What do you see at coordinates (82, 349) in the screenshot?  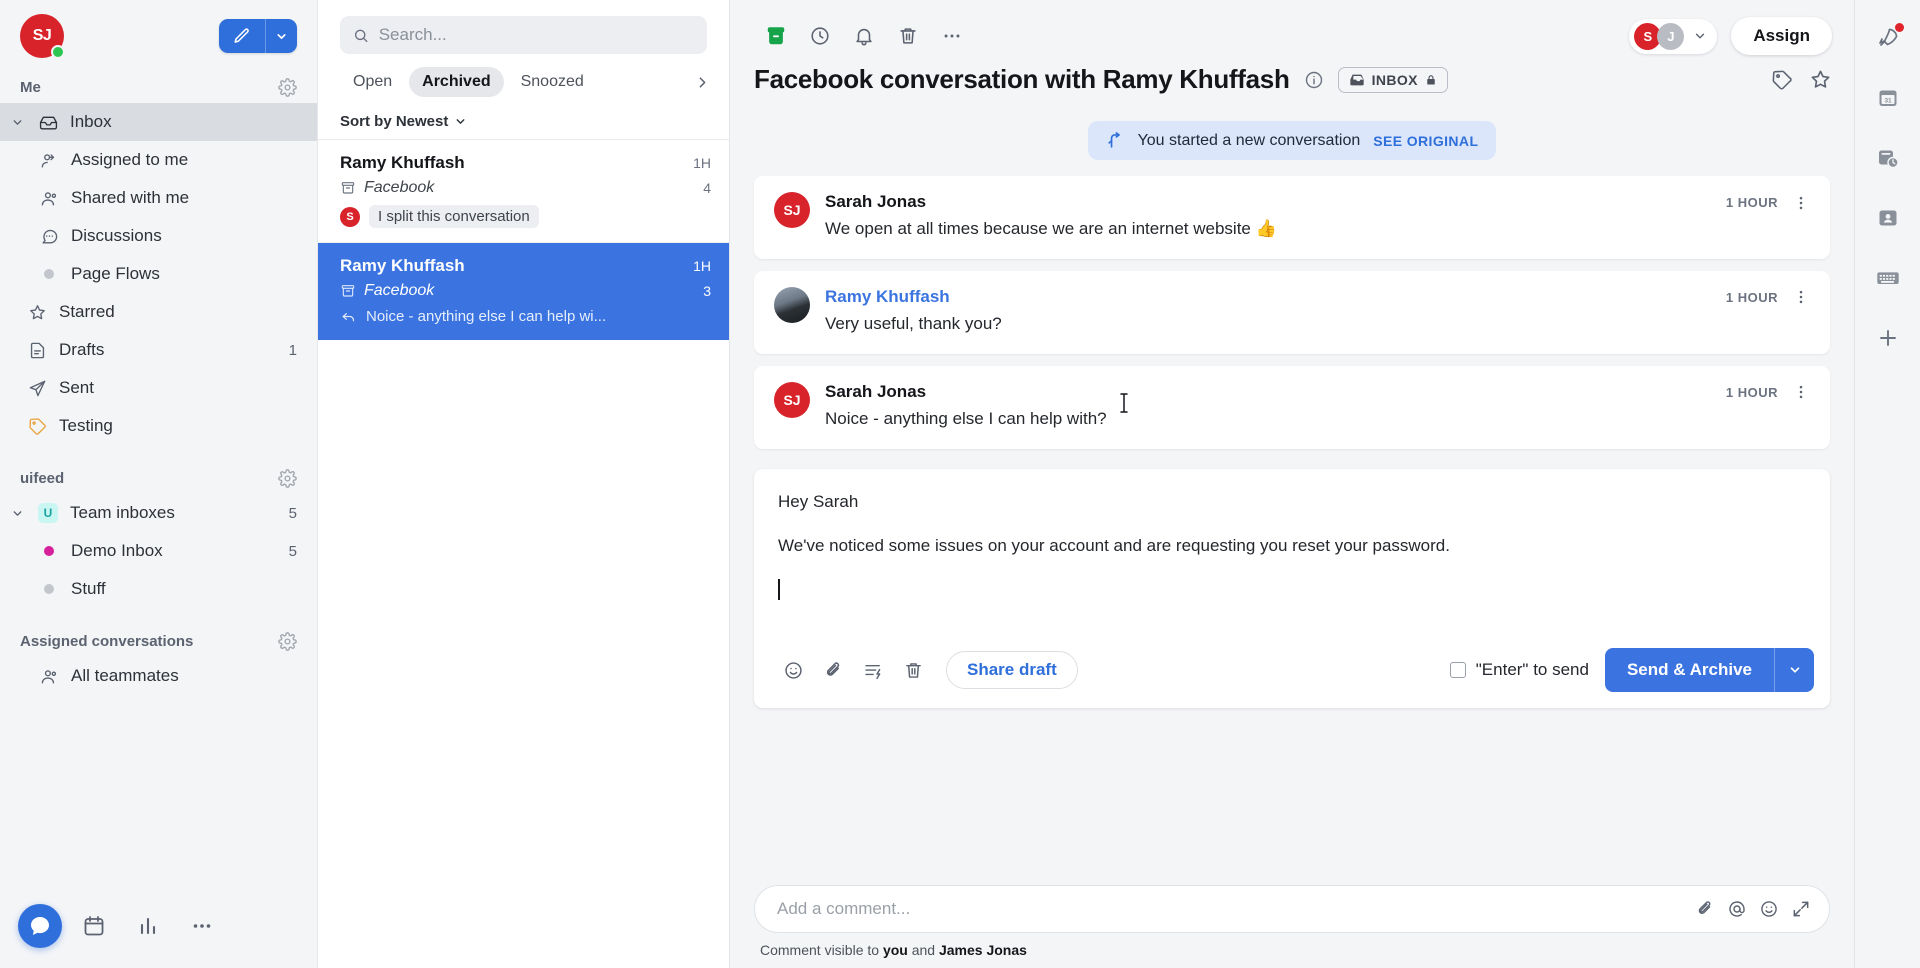 I see `sidebar-item-label: Drafts` at bounding box center [82, 349].